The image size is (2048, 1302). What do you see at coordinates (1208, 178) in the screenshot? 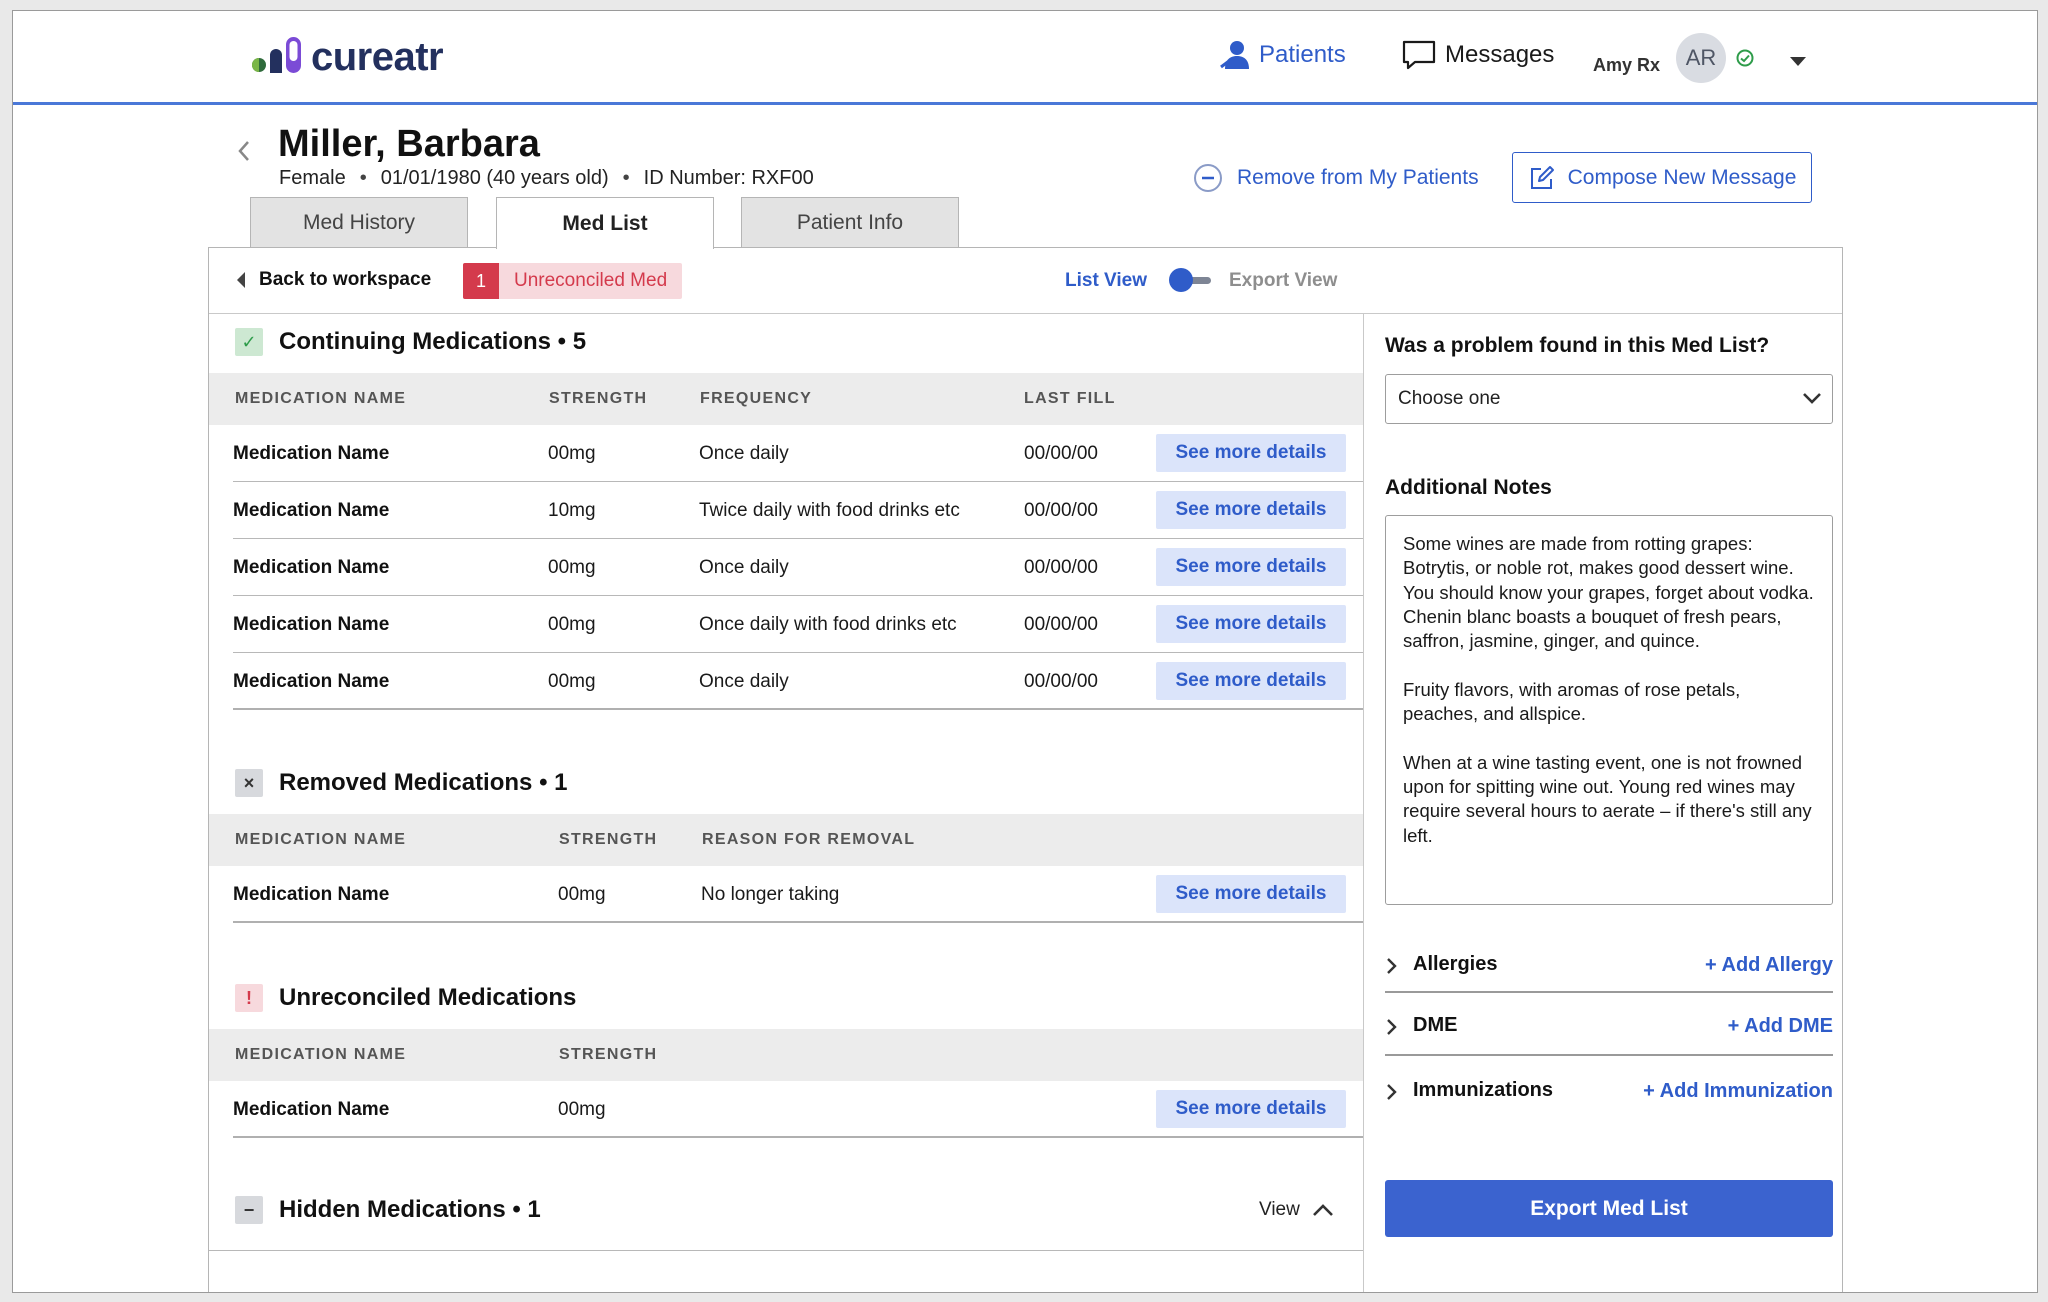
I see `minus-circle-icon` at bounding box center [1208, 178].